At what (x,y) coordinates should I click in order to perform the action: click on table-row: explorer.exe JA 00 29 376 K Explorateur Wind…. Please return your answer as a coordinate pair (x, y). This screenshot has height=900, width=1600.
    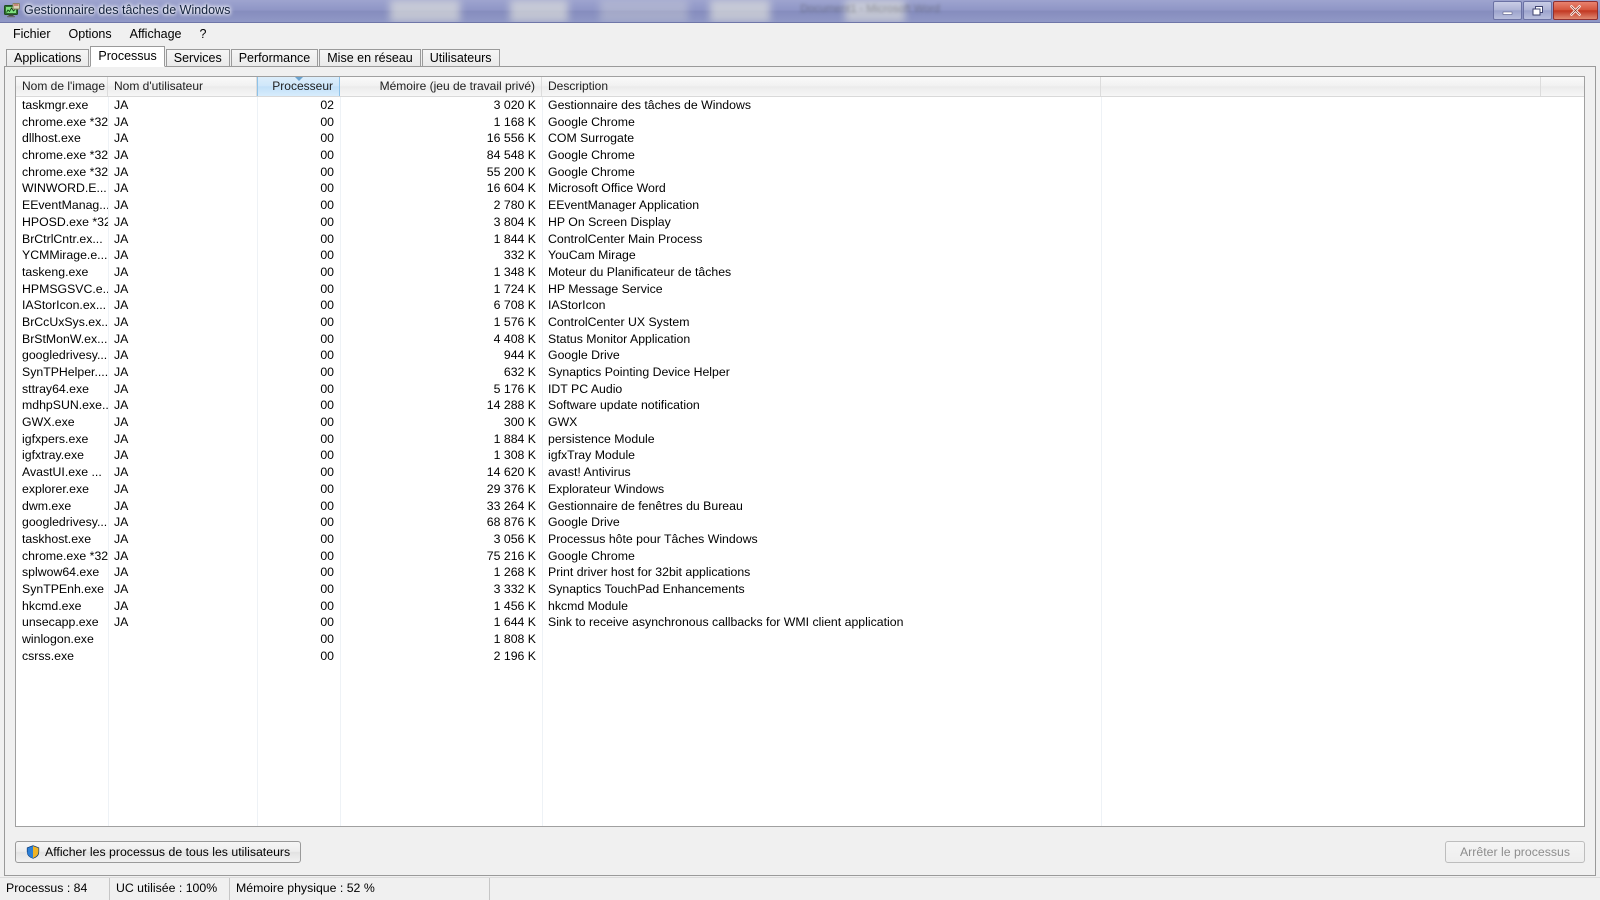
    Looking at the image, I should click on (800, 489).